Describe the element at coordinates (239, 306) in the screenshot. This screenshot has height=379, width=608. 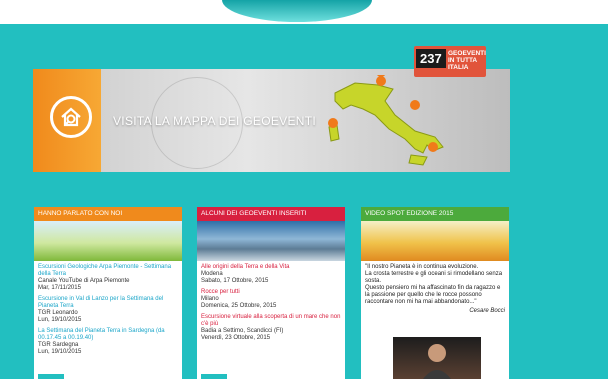
I see `item-date: Domenica, 25 Ottobre, 2015` at that location.